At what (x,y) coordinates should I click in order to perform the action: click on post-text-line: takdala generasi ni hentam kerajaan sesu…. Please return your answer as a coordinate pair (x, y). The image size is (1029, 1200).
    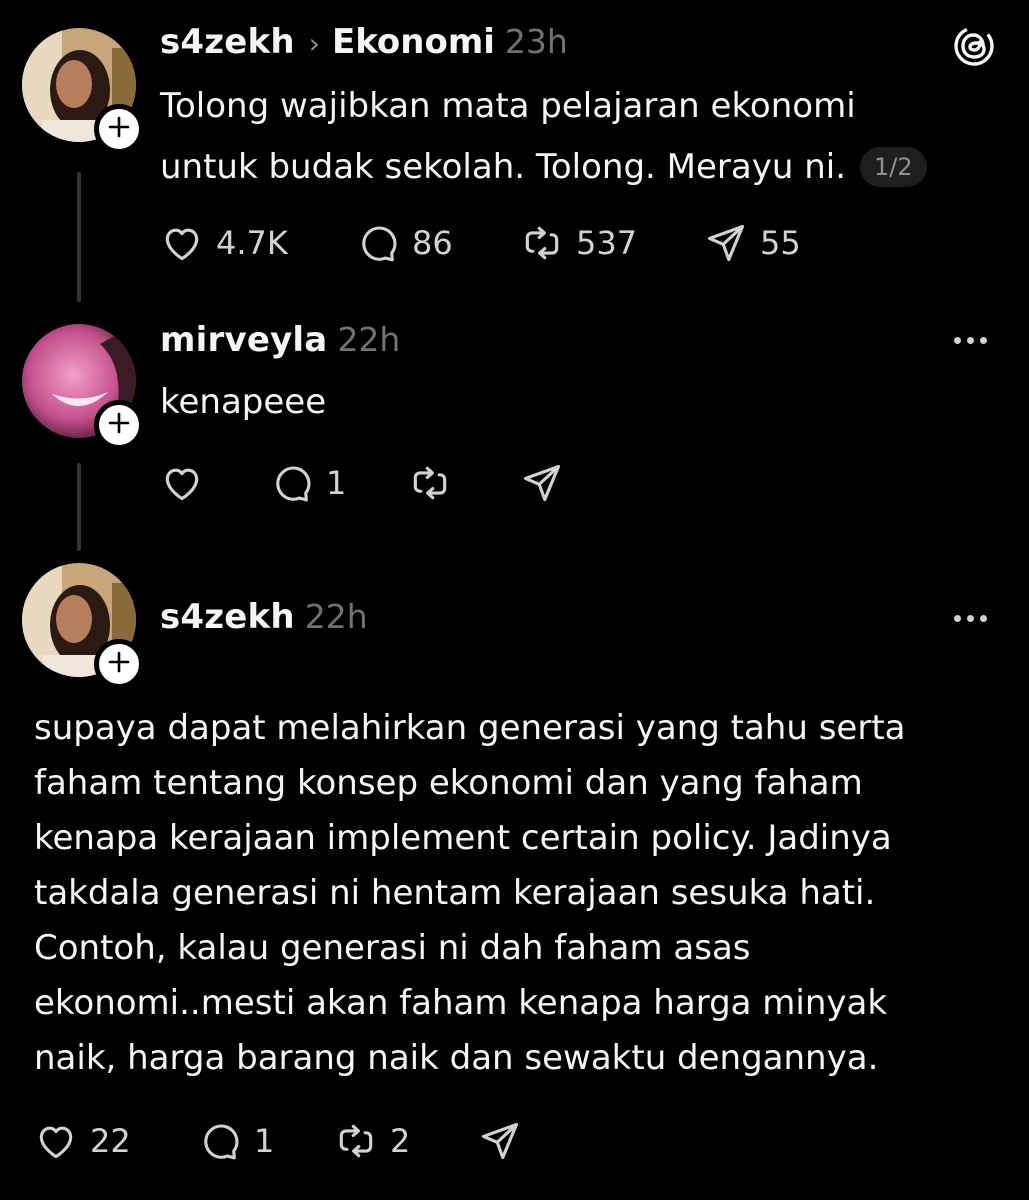
    Looking at the image, I should click on (455, 893).